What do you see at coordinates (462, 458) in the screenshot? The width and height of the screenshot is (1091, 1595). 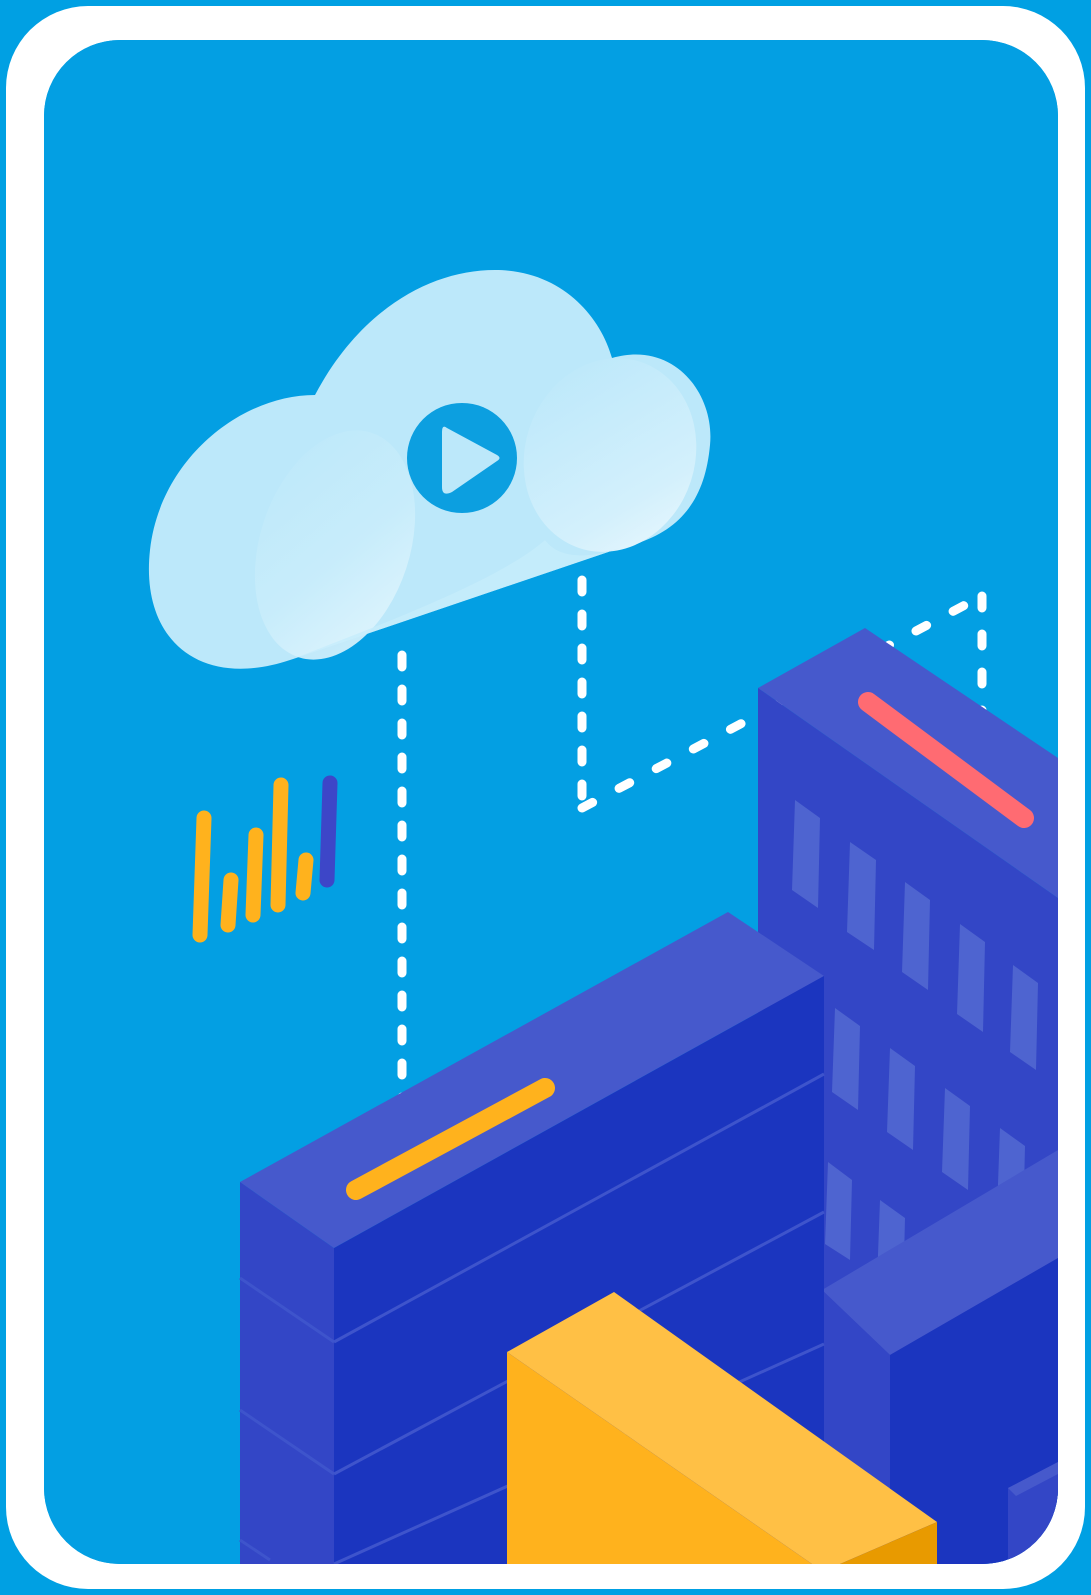 I see `play-icon` at bounding box center [462, 458].